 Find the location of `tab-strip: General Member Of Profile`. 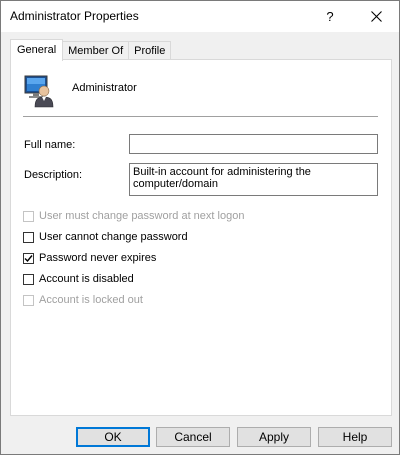

tab-strip: General Member Of Profile is located at coordinates (91, 50).